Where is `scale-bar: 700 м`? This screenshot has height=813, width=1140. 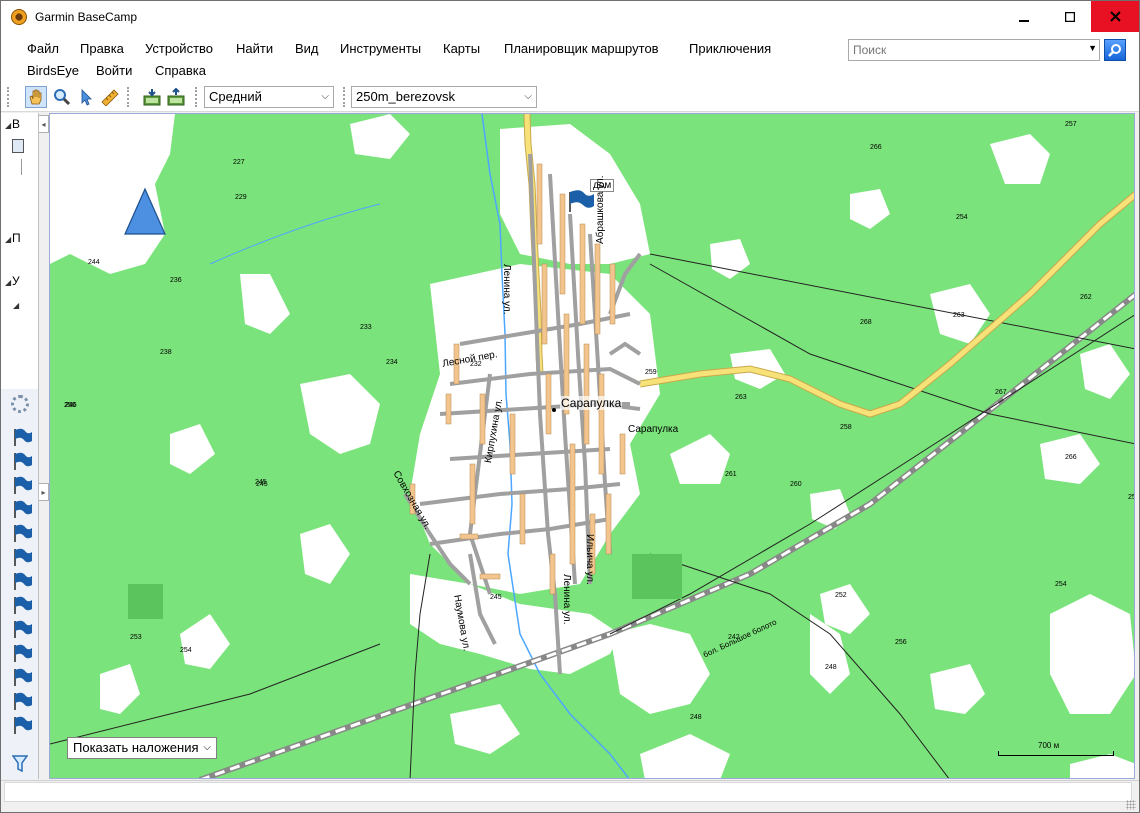
scale-bar: 700 м is located at coordinates (1056, 750).